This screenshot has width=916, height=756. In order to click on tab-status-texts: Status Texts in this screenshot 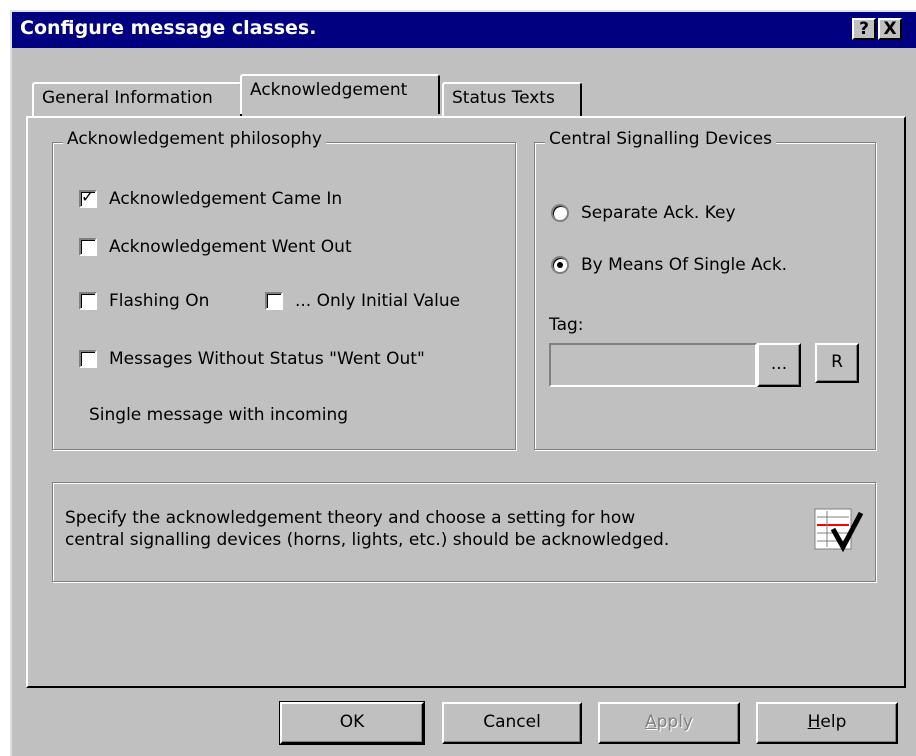, I will do `click(512, 99)`.